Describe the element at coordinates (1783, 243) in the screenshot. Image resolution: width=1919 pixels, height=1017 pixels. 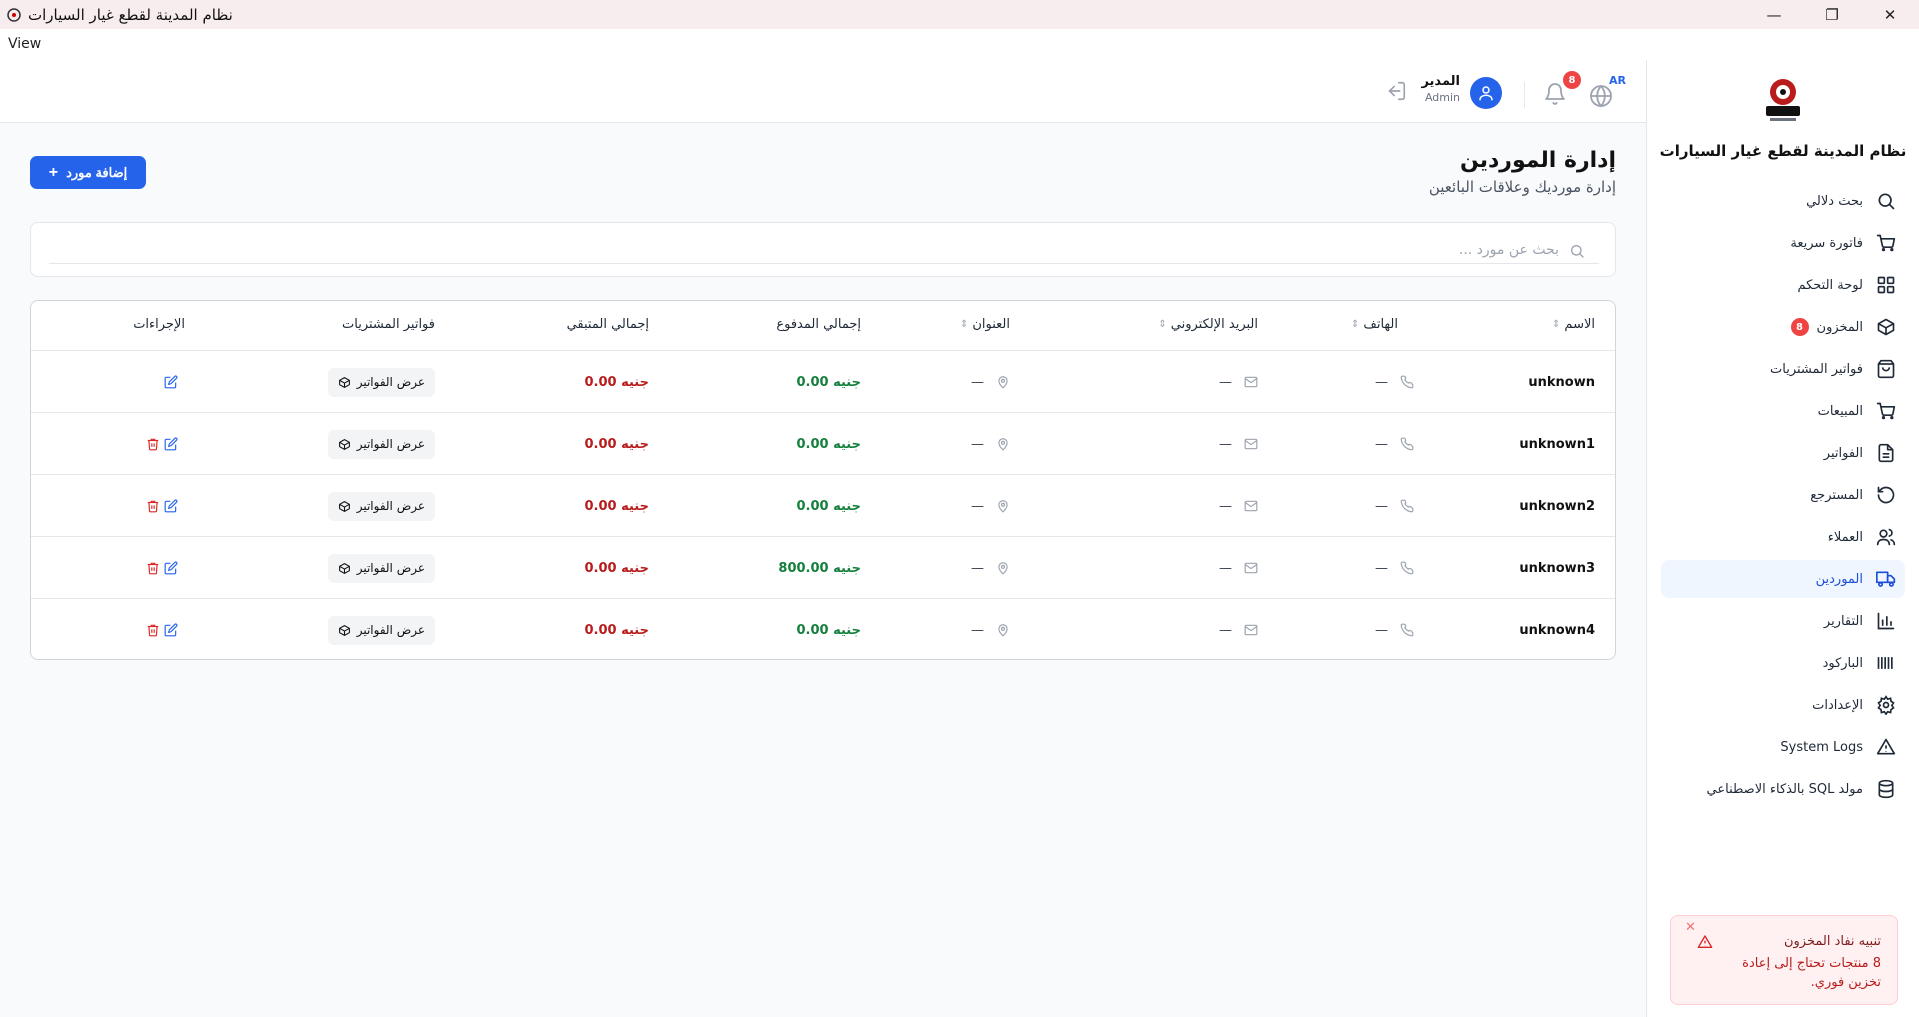
I see `sidebar-item-quick-invoice: فاتورة سريعة` at that location.